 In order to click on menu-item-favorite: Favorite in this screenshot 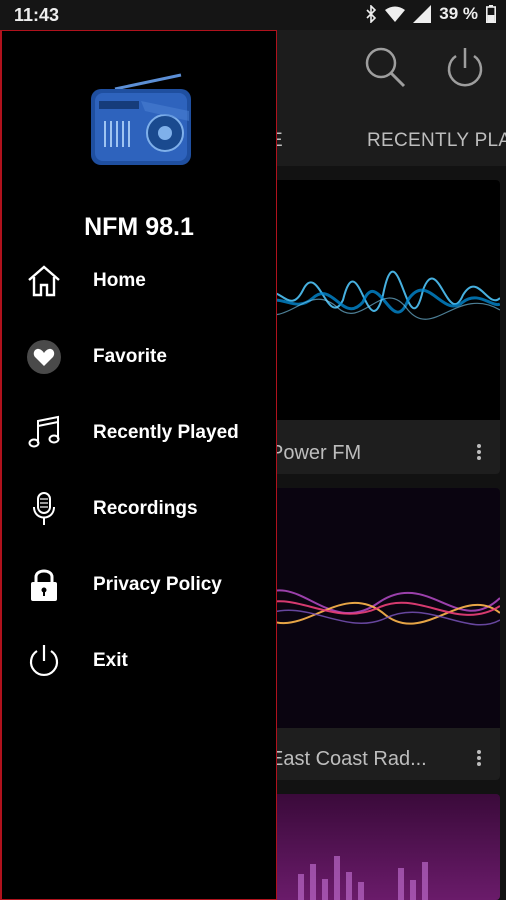, I will do `click(139, 357)`.